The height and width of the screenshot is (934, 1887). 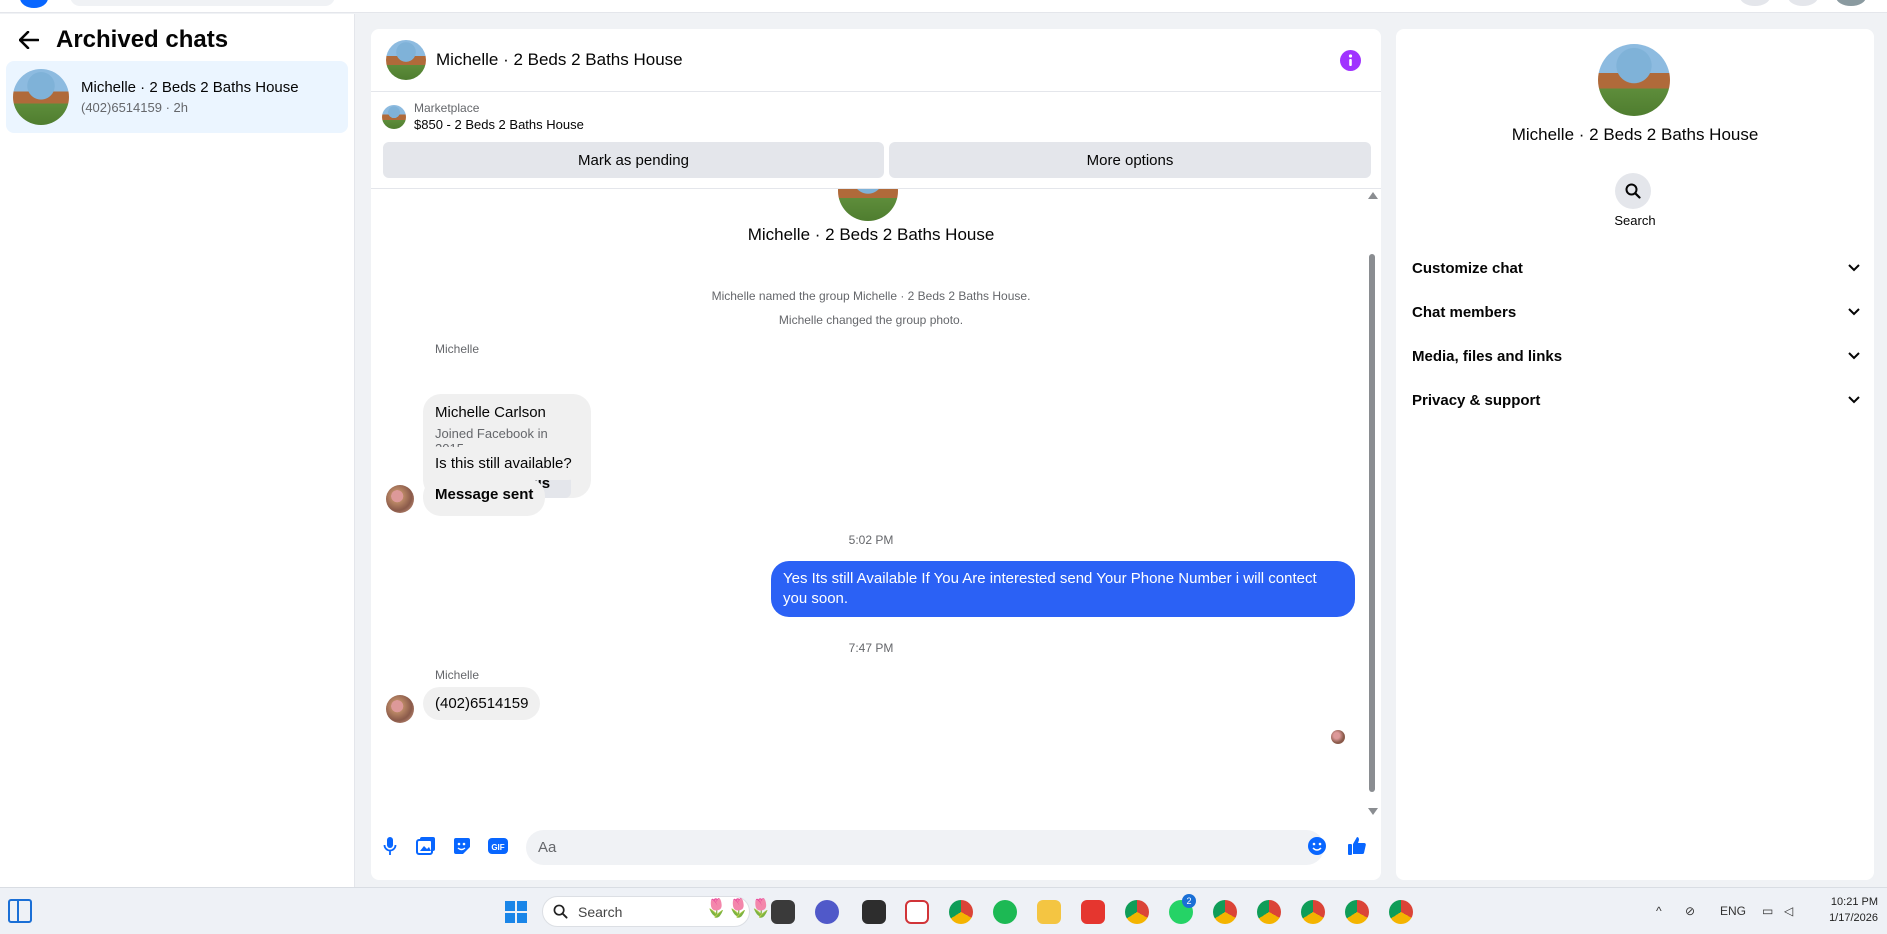 I want to click on incoming-message: Message sent, so click(x=484, y=497).